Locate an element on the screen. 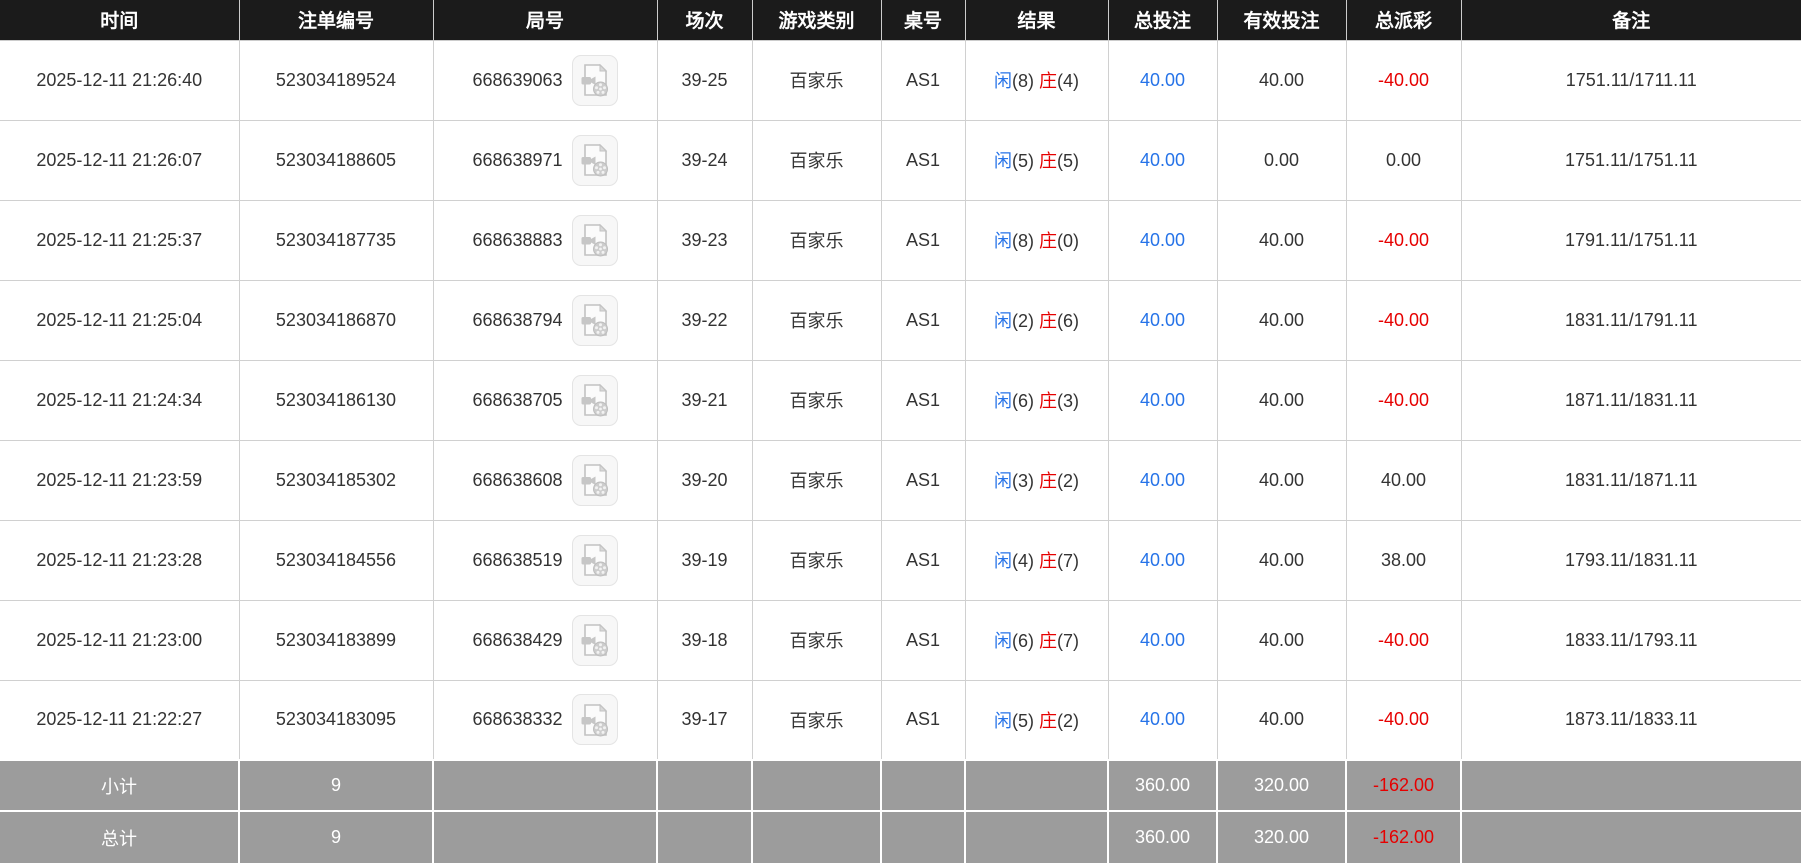  cell-time: 2025-12-11 21:22:27 is located at coordinates (120, 720).